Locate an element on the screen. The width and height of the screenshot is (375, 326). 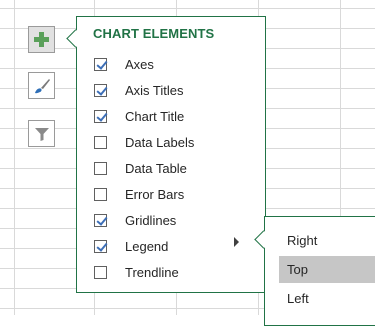
chart-styles-button is located at coordinates (41, 85).